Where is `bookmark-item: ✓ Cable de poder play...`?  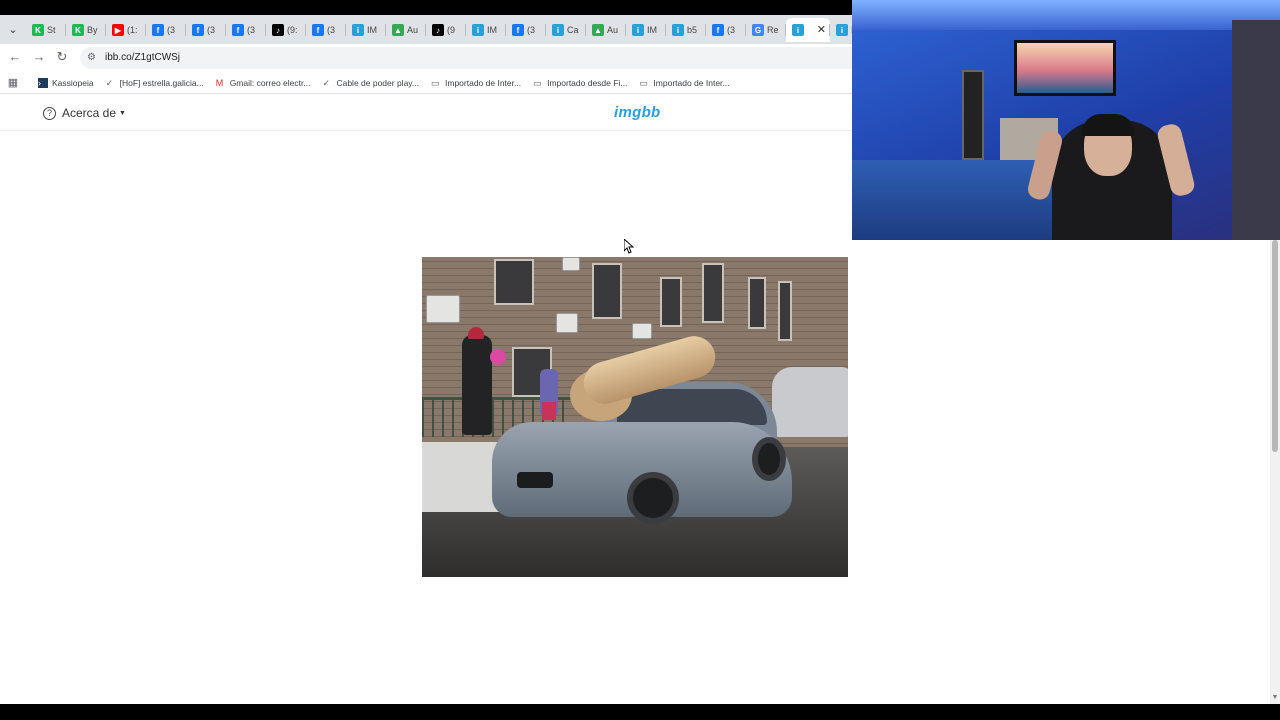
bookmark-item: ✓ Cable de poder play... is located at coordinates (370, 83).